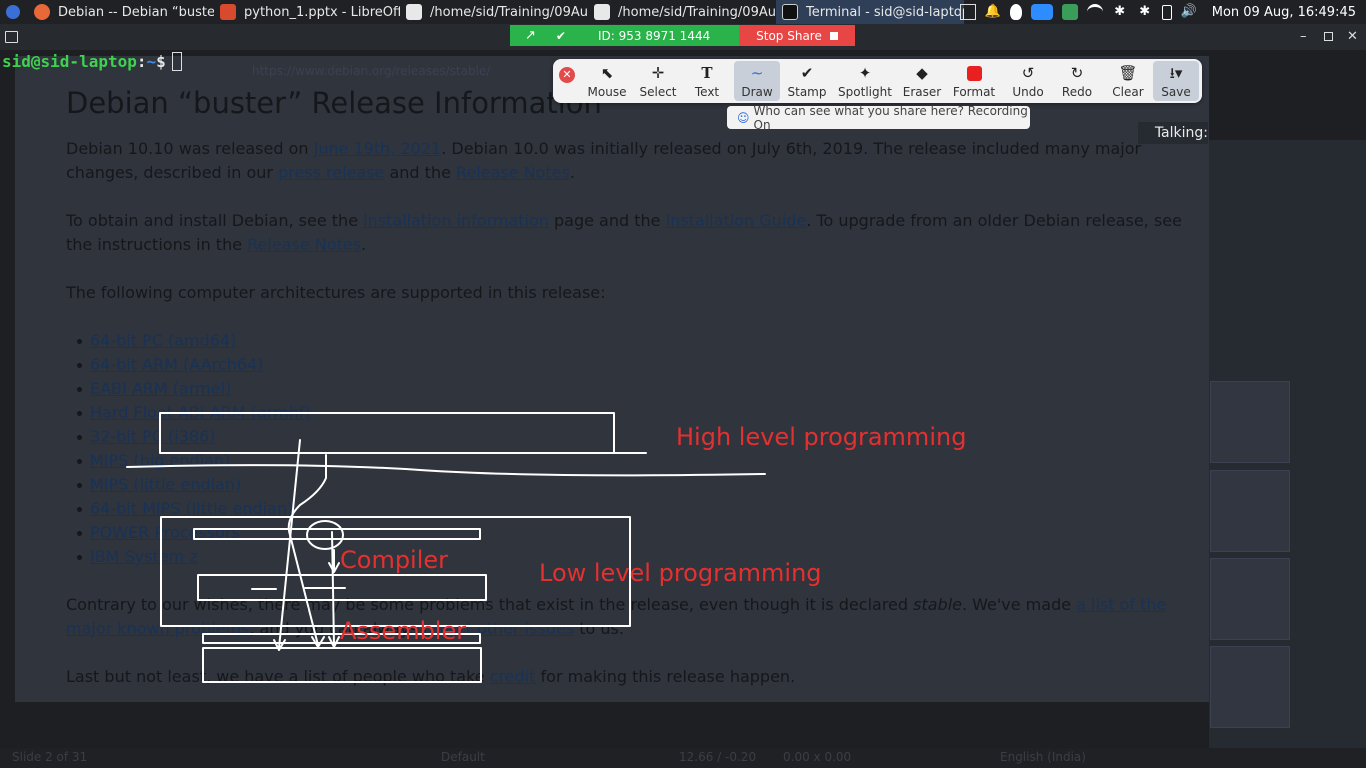  What do you see at coordinates (922, 92) in the screenshot?
I see `tool-label: Eraser` at bounding box center [922, 92].